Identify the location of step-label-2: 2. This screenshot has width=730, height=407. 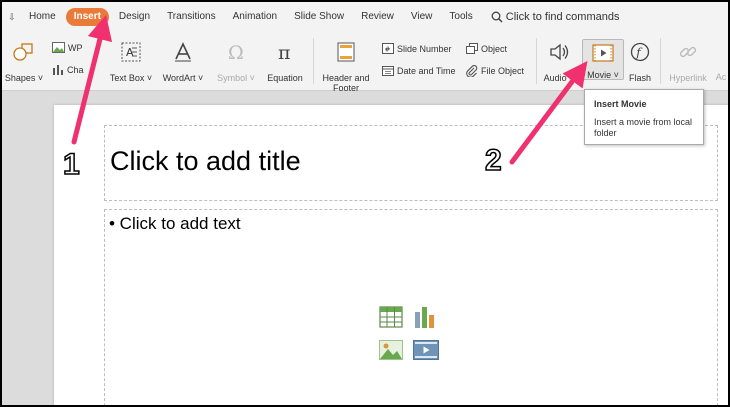
(493, 160).